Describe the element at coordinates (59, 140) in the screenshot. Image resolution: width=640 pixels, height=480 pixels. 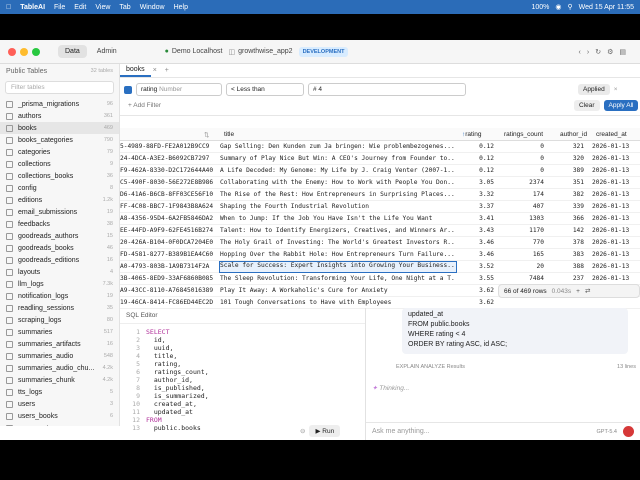
I see `sidebar-item-books-categories: books_categories 790` at that location.